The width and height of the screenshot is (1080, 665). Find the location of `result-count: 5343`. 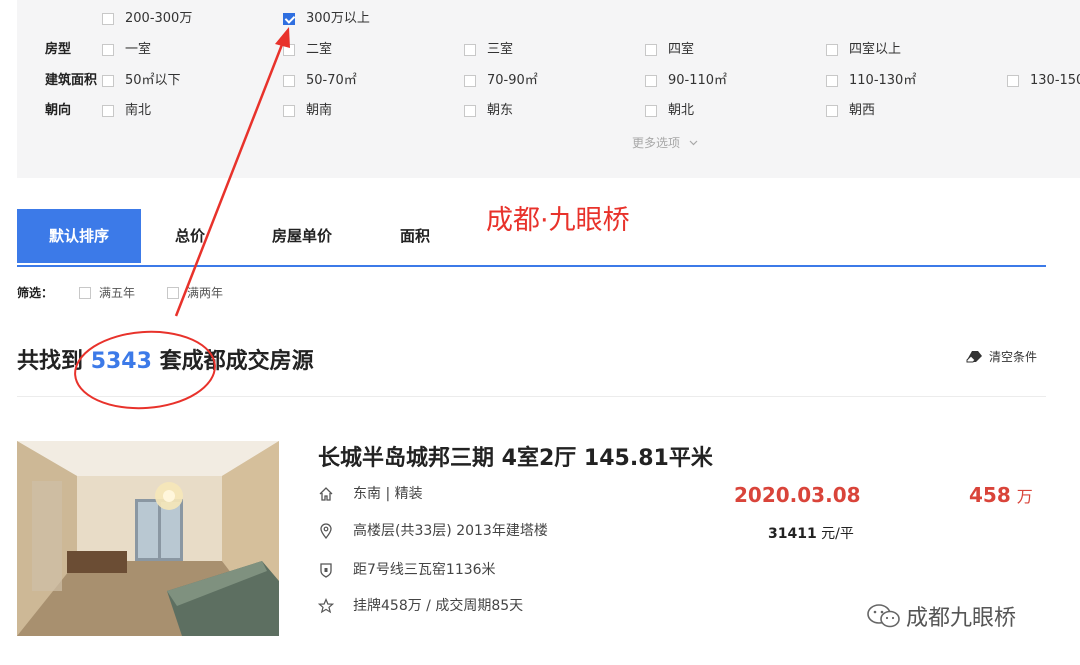

result-count: 5343 is located at coordinates (121, 361).